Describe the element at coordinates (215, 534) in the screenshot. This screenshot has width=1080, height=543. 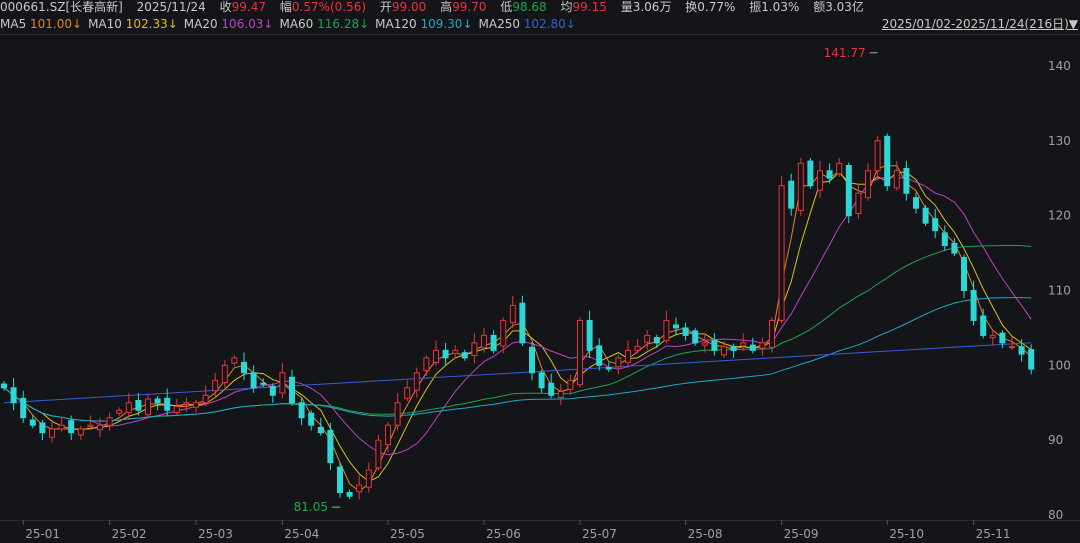
I see `x-tick-label: 25-03` at that location.